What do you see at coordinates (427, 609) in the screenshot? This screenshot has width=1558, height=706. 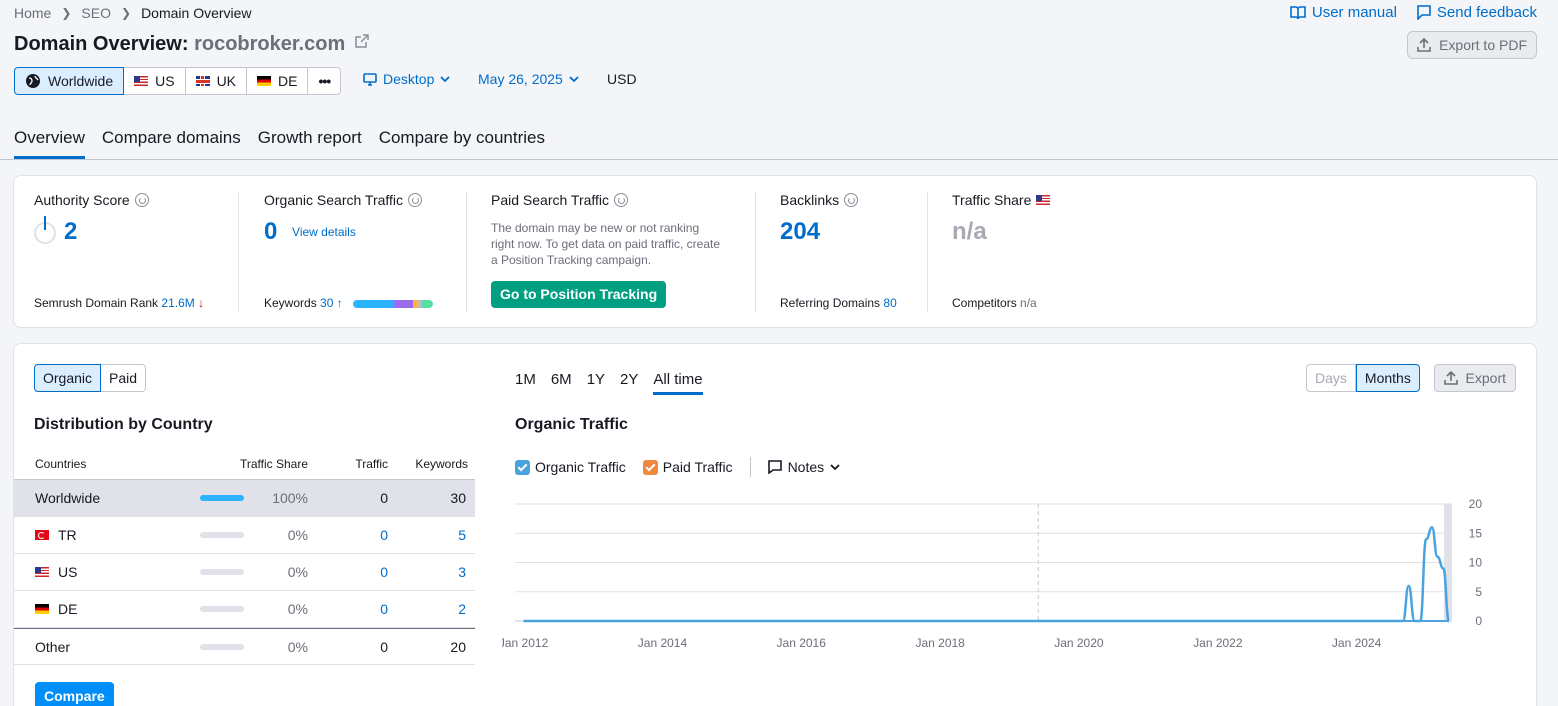 I see `row-keywords: 2` at bounding box center [427, 609].